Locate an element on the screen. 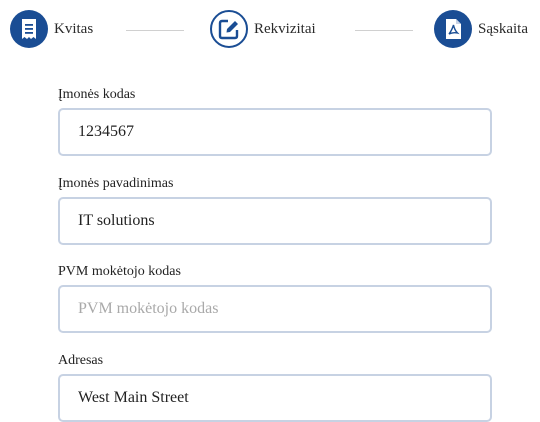  address-field: Adresas is located at coordinates (275, 387).